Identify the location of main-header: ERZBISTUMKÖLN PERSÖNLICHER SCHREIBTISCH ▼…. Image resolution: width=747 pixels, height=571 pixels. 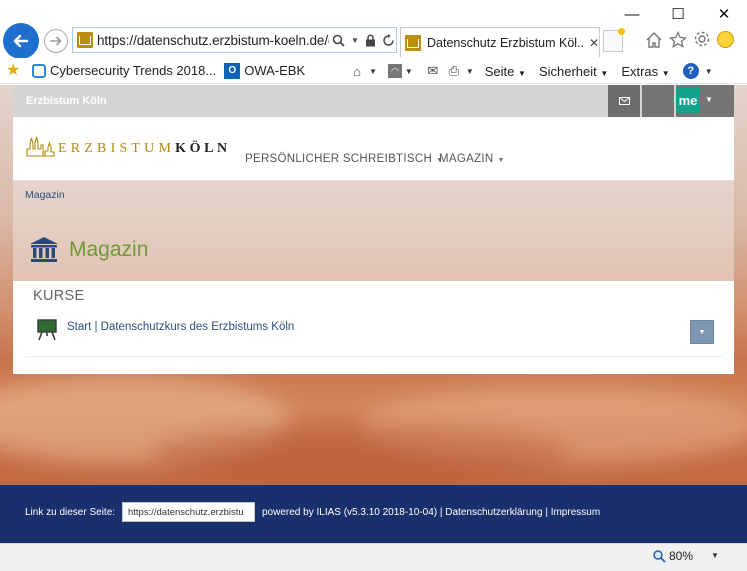
(373, 149).